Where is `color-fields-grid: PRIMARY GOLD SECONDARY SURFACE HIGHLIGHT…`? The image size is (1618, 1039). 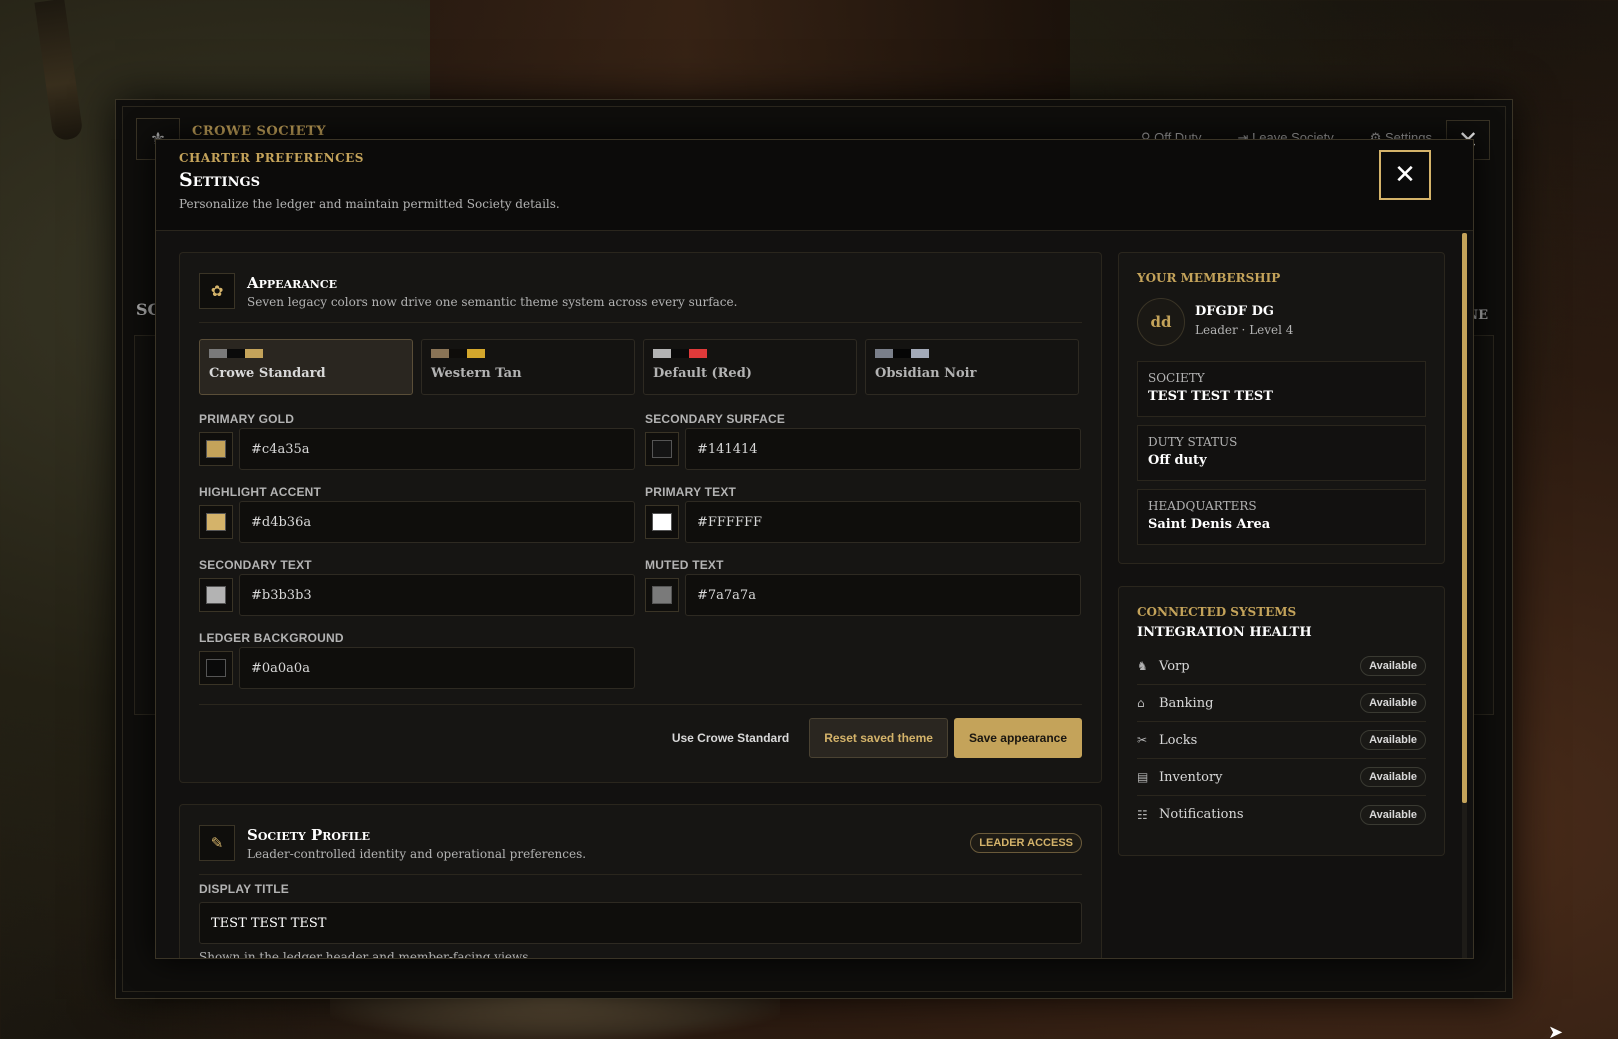
color-fields-grid: PRIMARY GOLD SECONDARY SURFACE HIGHLIGHT… is located at coordinates (640, 550).